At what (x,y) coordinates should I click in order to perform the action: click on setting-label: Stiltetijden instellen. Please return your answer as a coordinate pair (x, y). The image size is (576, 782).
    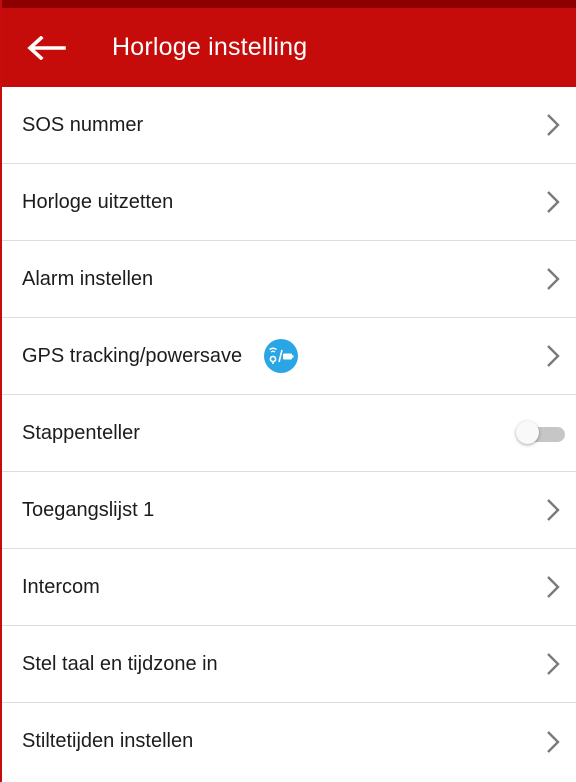
    Looking at the image, I should click on (108, 741).